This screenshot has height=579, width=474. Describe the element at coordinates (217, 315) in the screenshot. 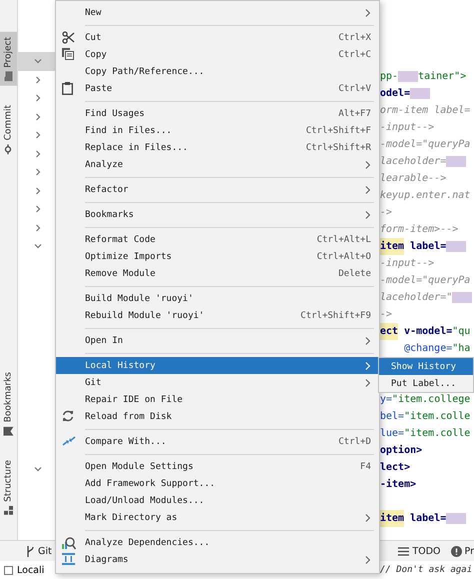

I see `menu-item: Rebuild Module 'ruoyi' Ctrl+Shift+F9` at that location.